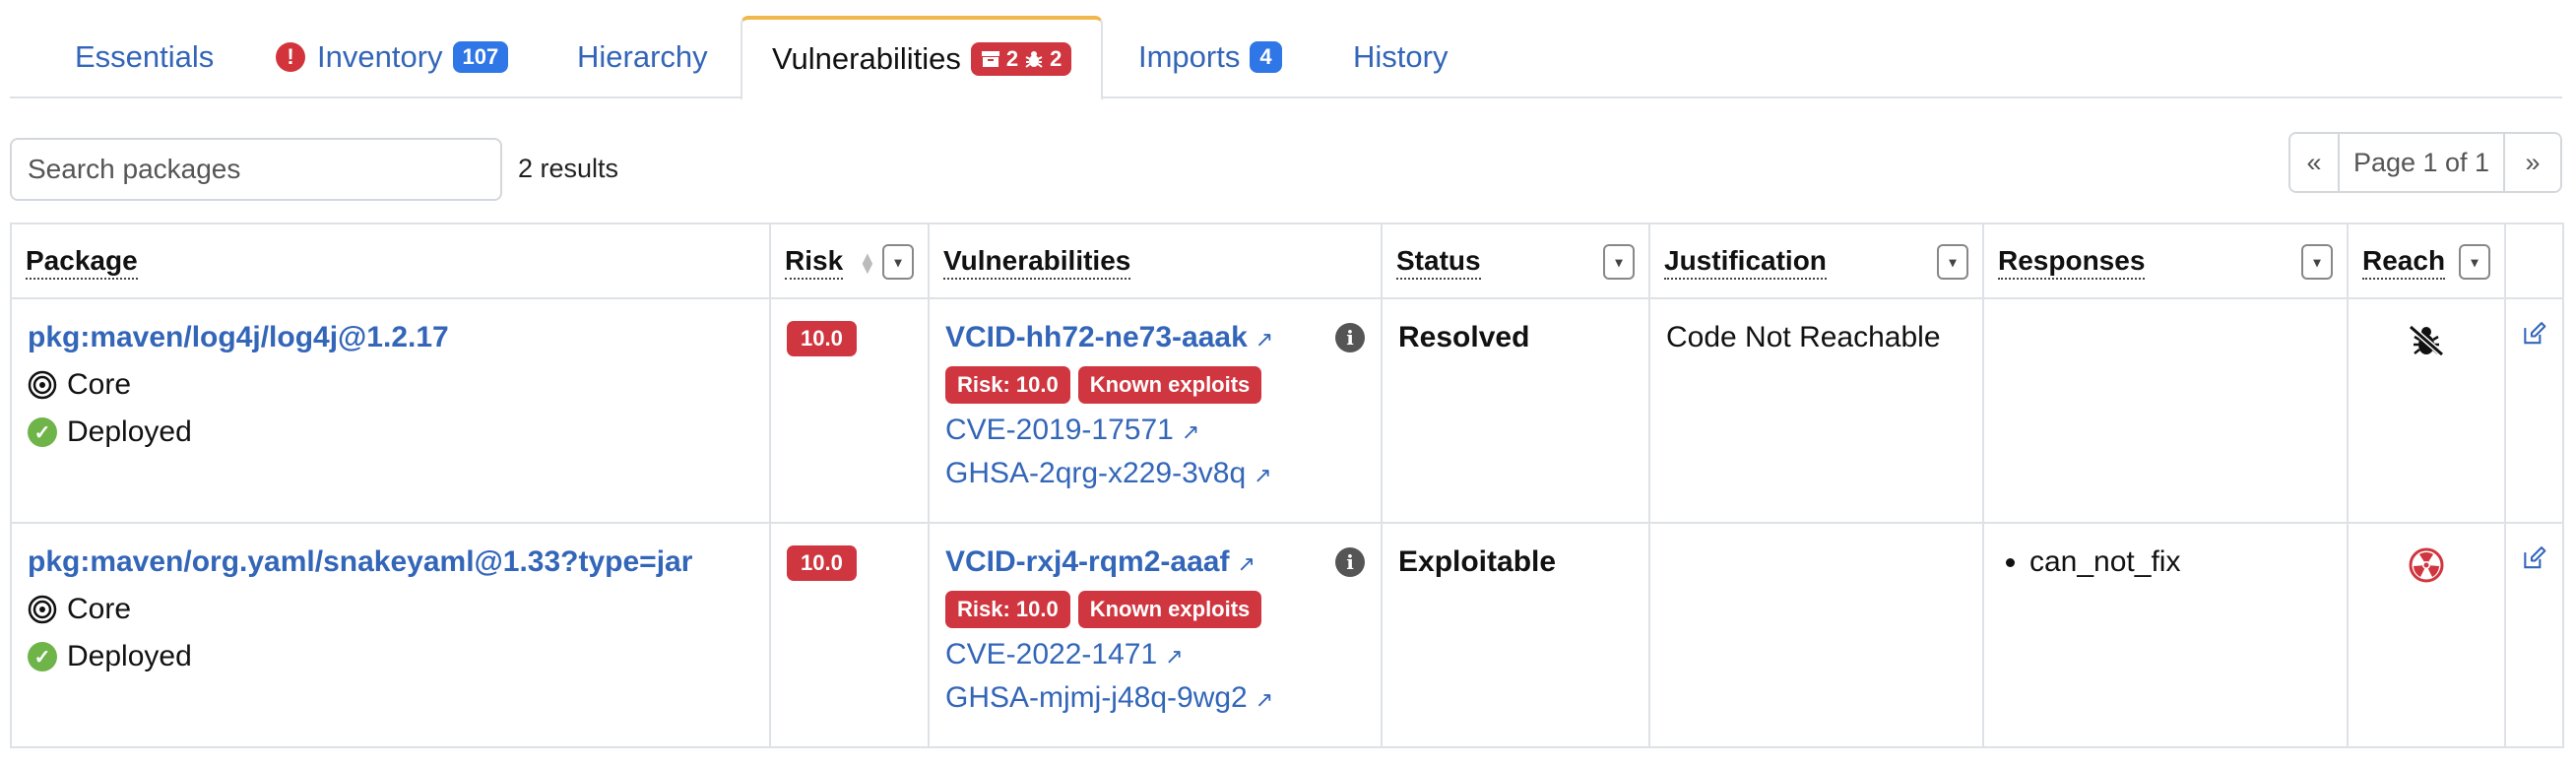  What do you see at coordinates (2426, 340) in the screenshot?
I see `not-reachable-bug-icon` at bounding box center [2426, 340].